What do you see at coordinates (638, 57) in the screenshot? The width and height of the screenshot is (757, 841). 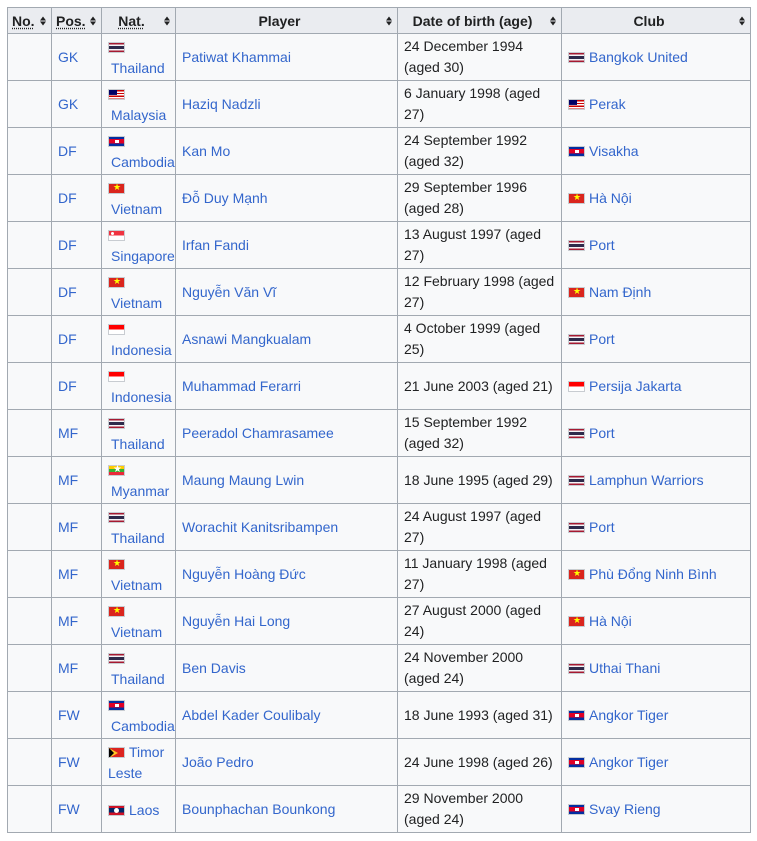 I see `club-link: Bangkok United` at bounding box center [638, 57].